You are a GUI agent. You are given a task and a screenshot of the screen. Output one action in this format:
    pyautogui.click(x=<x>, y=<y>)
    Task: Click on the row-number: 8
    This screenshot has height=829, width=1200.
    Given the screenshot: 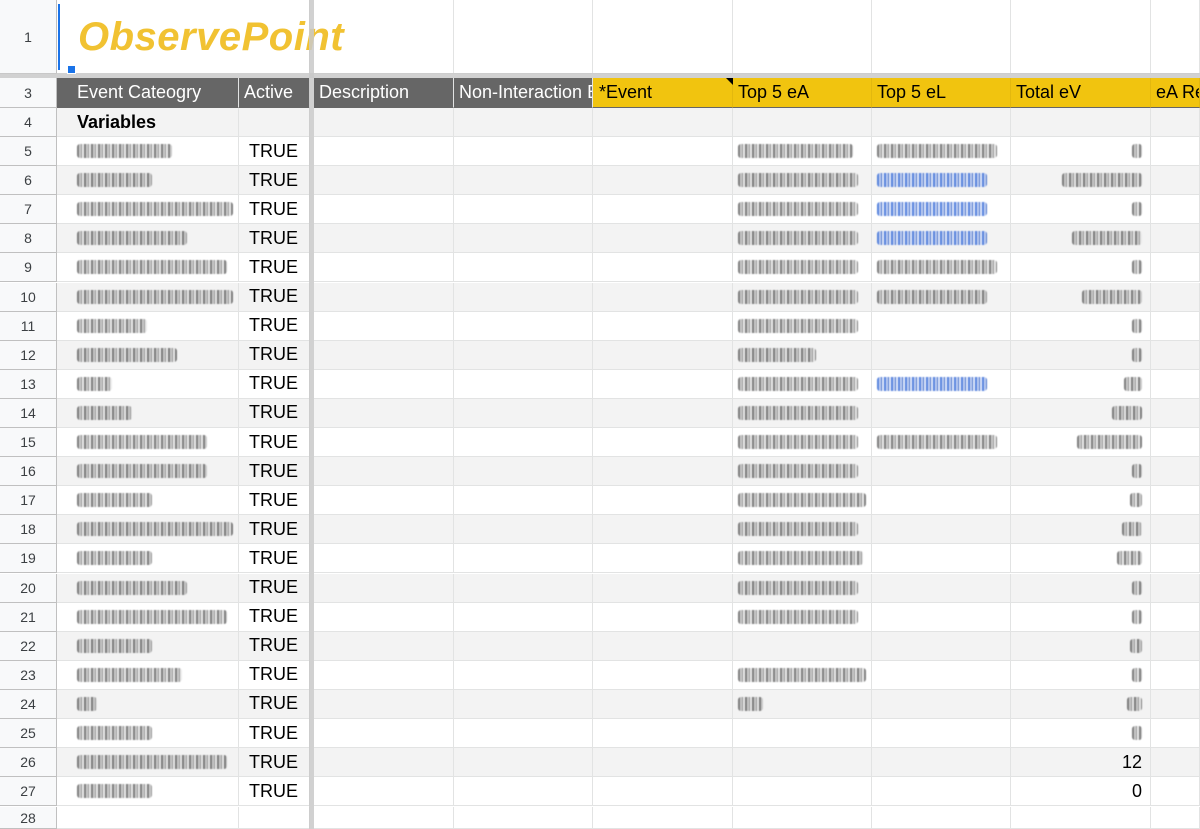 What is the action you would take?
    pyautogui.click(x=28, y=239)
    